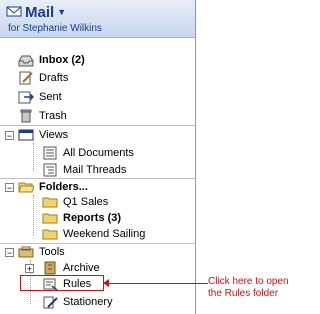 The height and width of the screenshot is (314, 320). I want to click on nav-item-label: Tools, so click(52, 252).